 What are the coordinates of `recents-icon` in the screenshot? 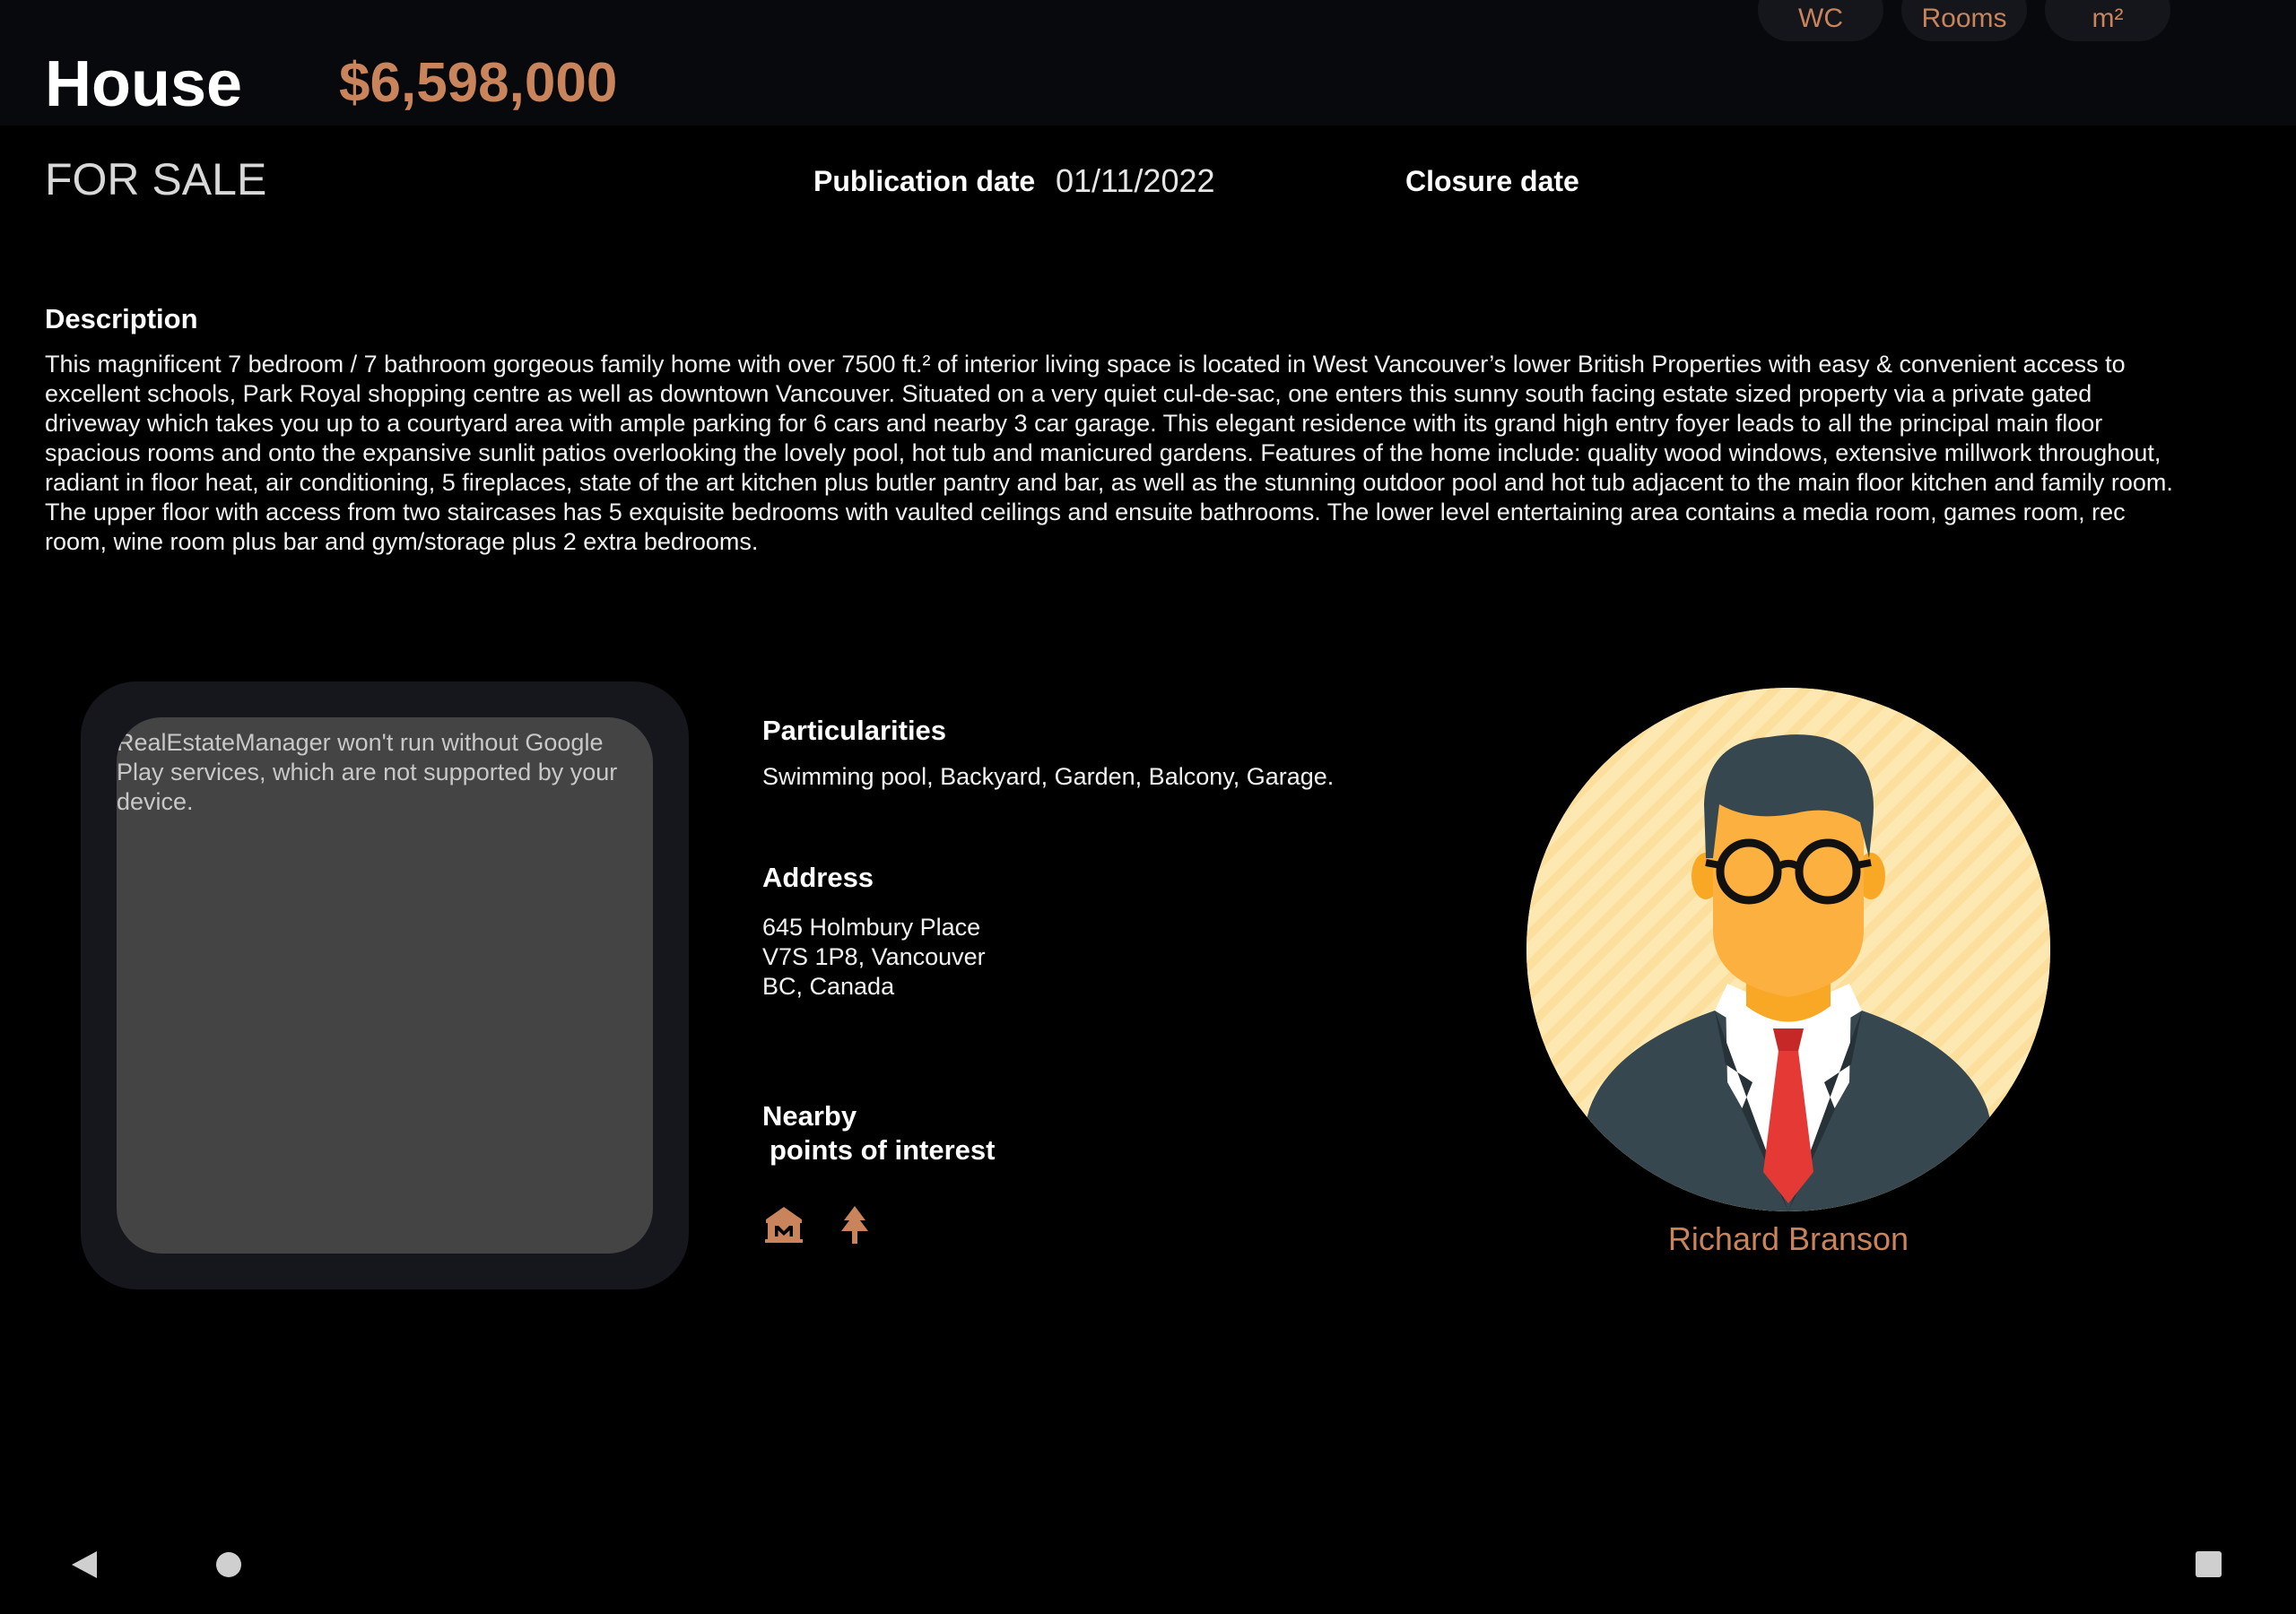 It's located at (2209, 1564).